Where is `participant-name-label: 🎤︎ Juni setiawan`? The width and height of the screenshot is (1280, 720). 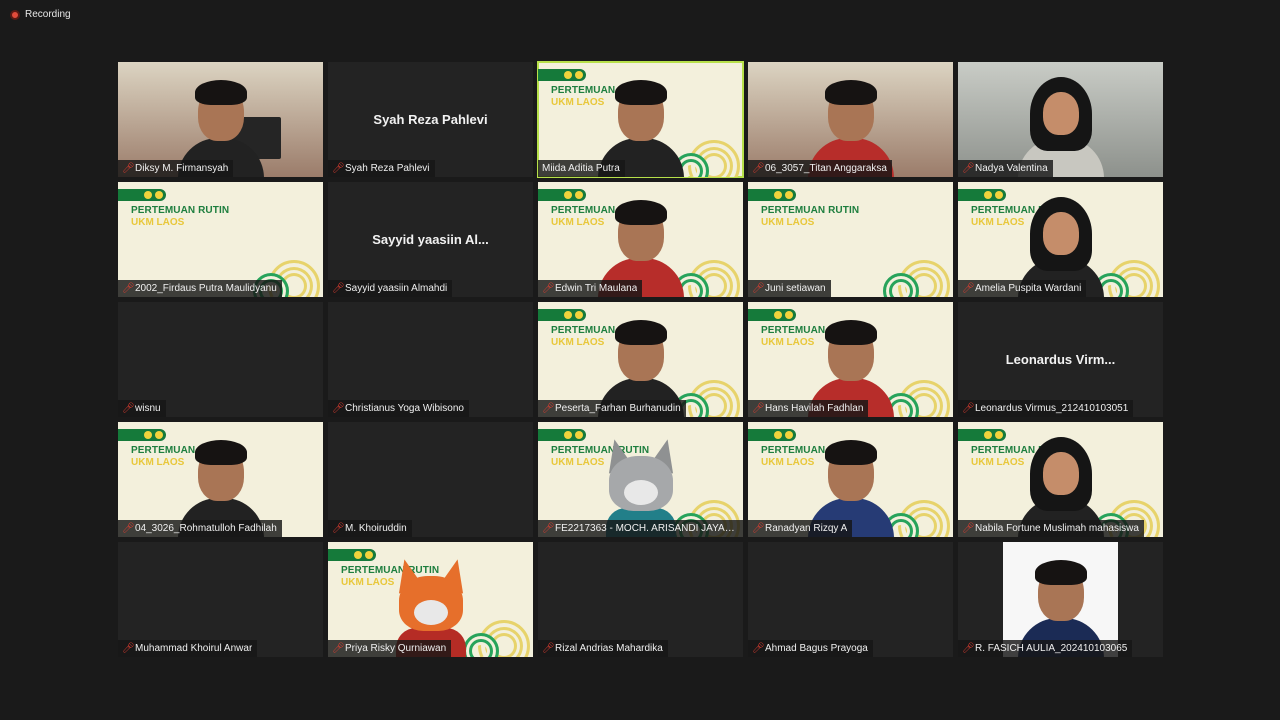
participant-name-label: 🎤︎ Juni setiawan is located at coordinates (789, 288).